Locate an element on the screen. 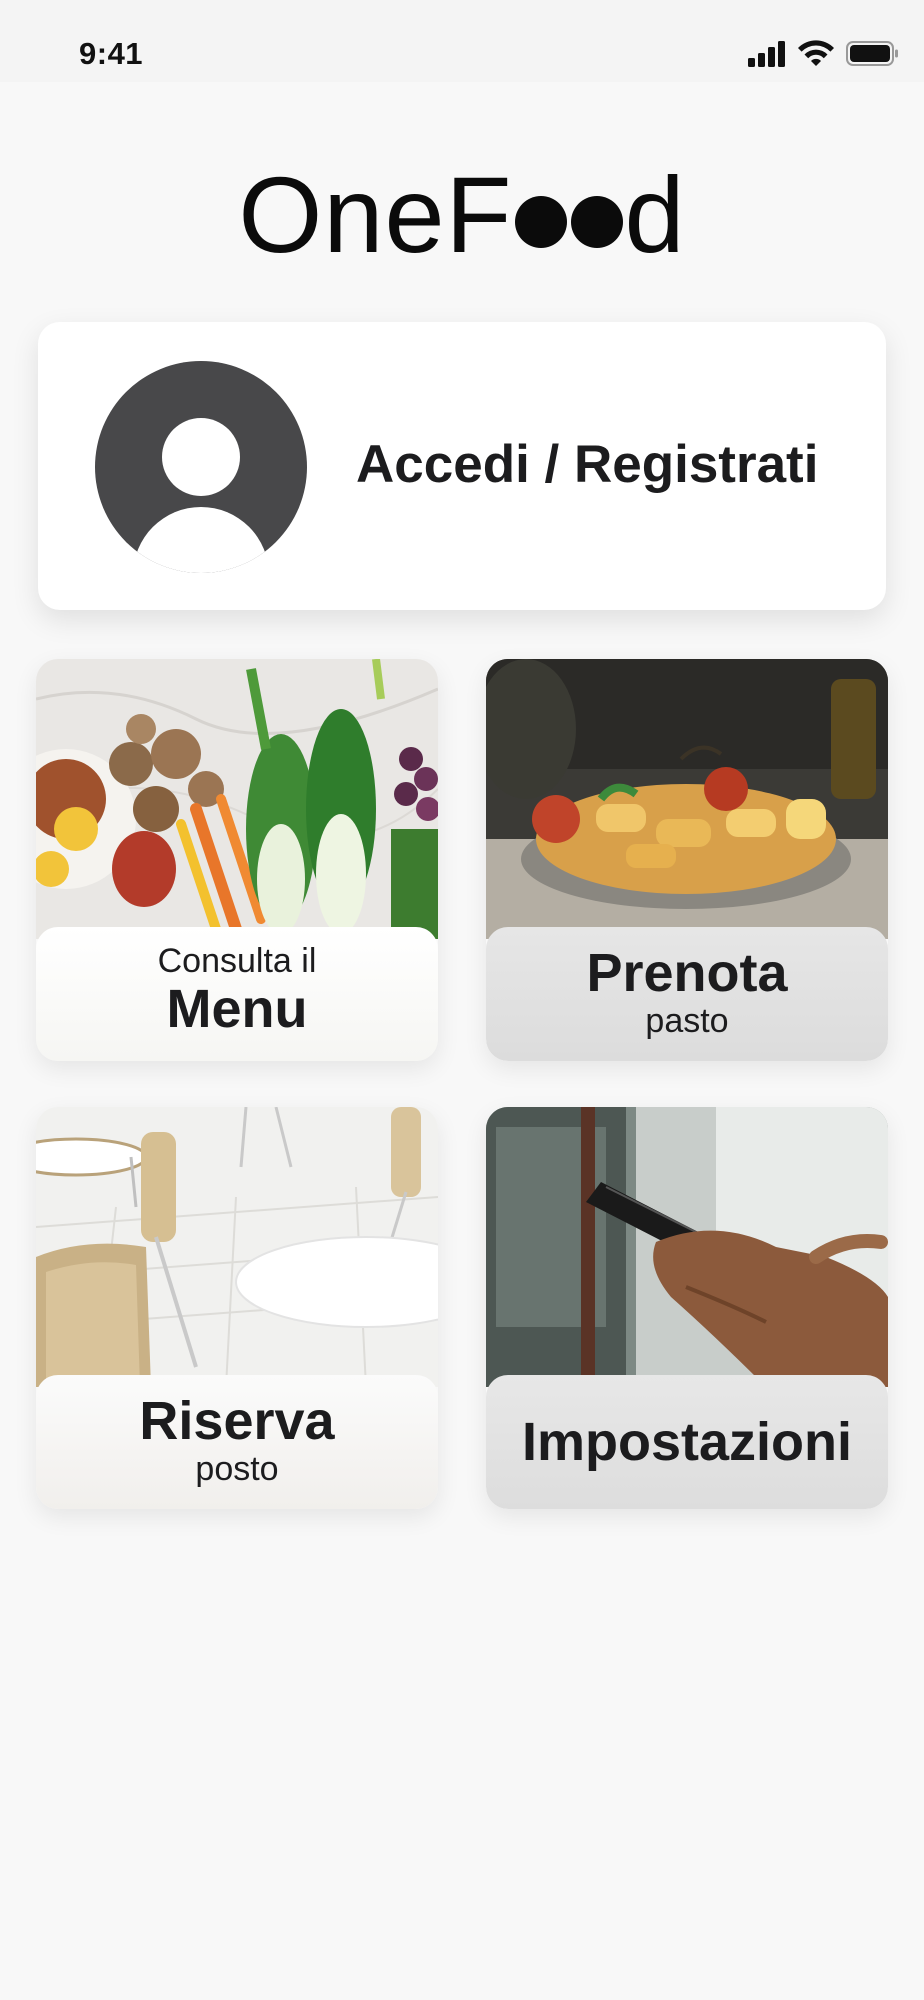 This screenshot has width=924, height=2000. status-time: 9:41 is located at coordinates (111, 53).